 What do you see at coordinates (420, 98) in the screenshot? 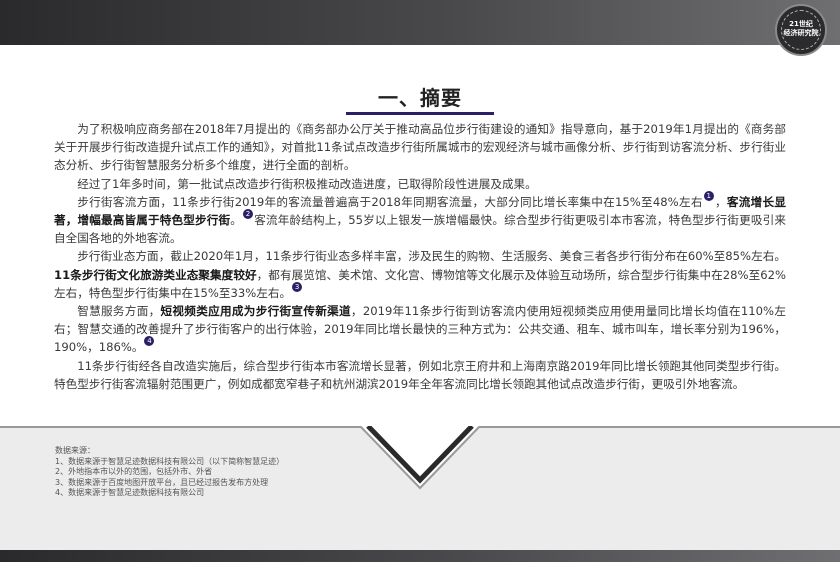
I see `page-title: 一、摘要` at bounding box center [420, 98].